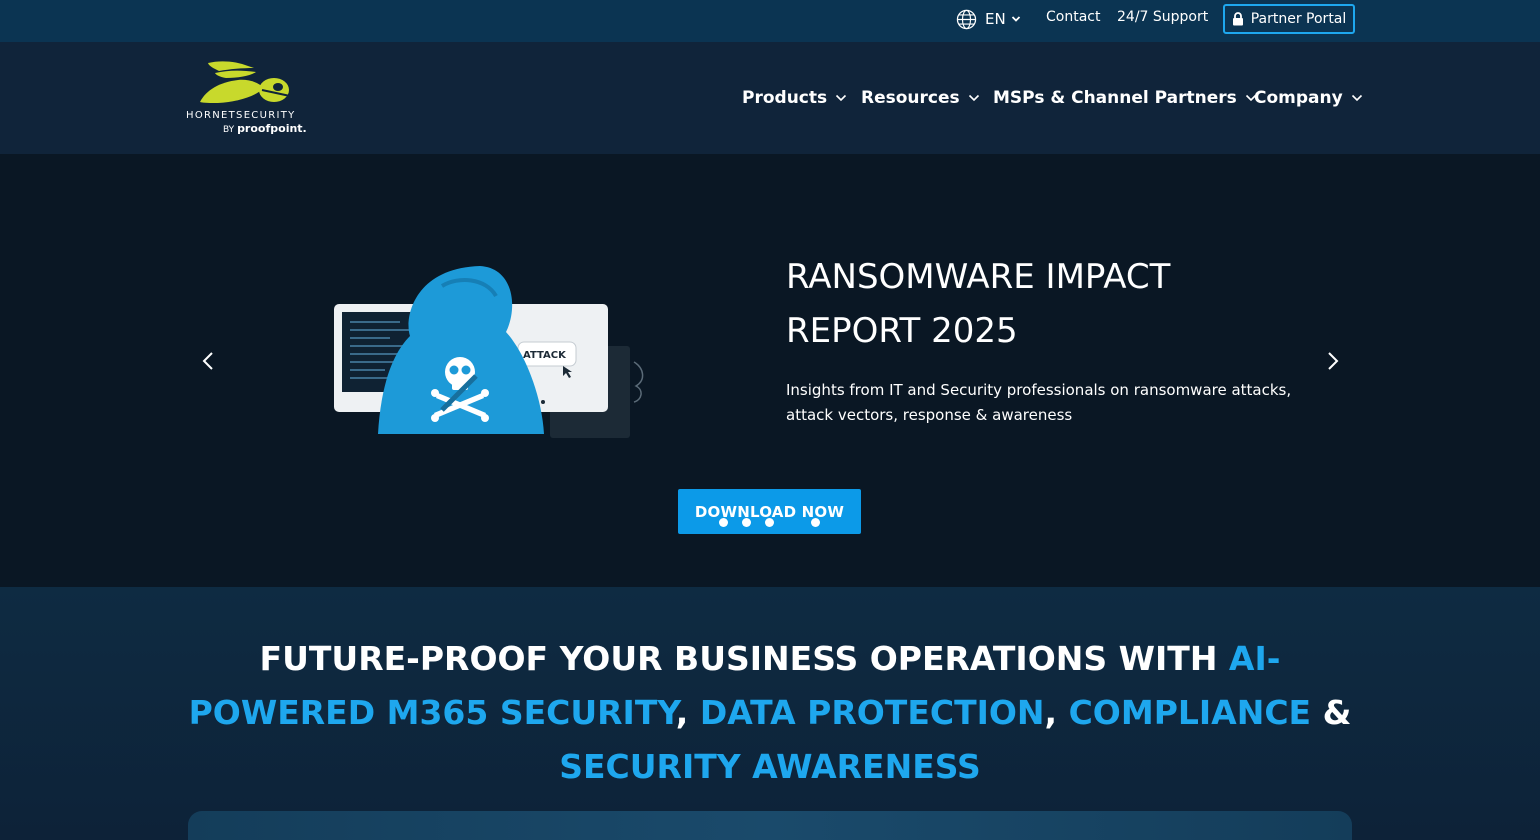 This screenshot has height=840, width=1540. What do you see at coordinates (770, 21) in the screenshot?
I see `top-utility-bar: EN Contact 24/7 Support Partner Portal` at bounding box center [770, 21].